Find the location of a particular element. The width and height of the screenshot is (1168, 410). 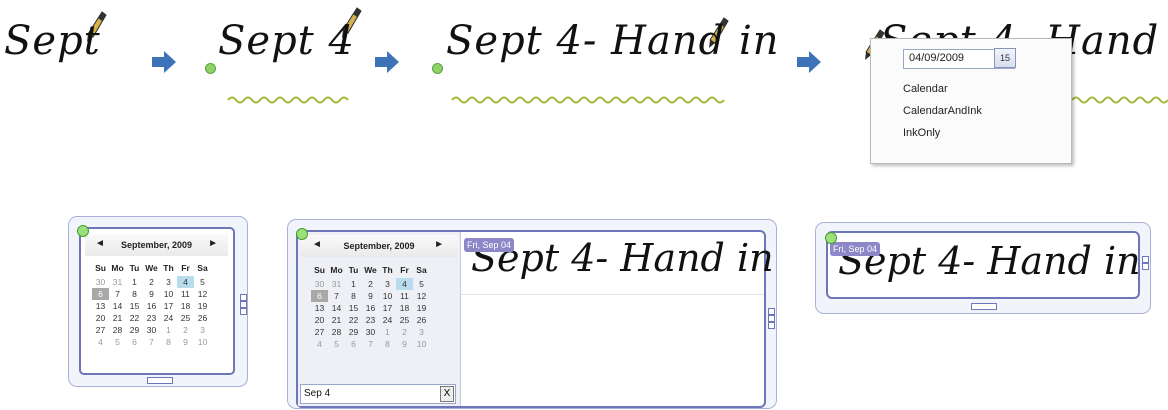

menu-item-calendar: Calendar is located at coordinates (925, 89).